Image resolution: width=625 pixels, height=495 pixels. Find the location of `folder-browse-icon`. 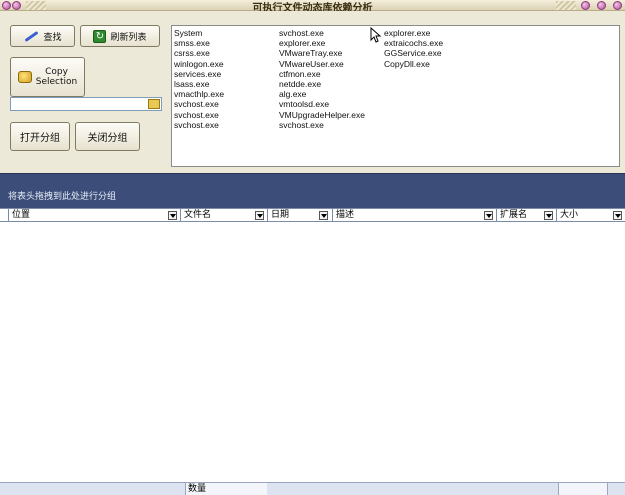

folder-browse-icon is located at coordinates (154, 104).